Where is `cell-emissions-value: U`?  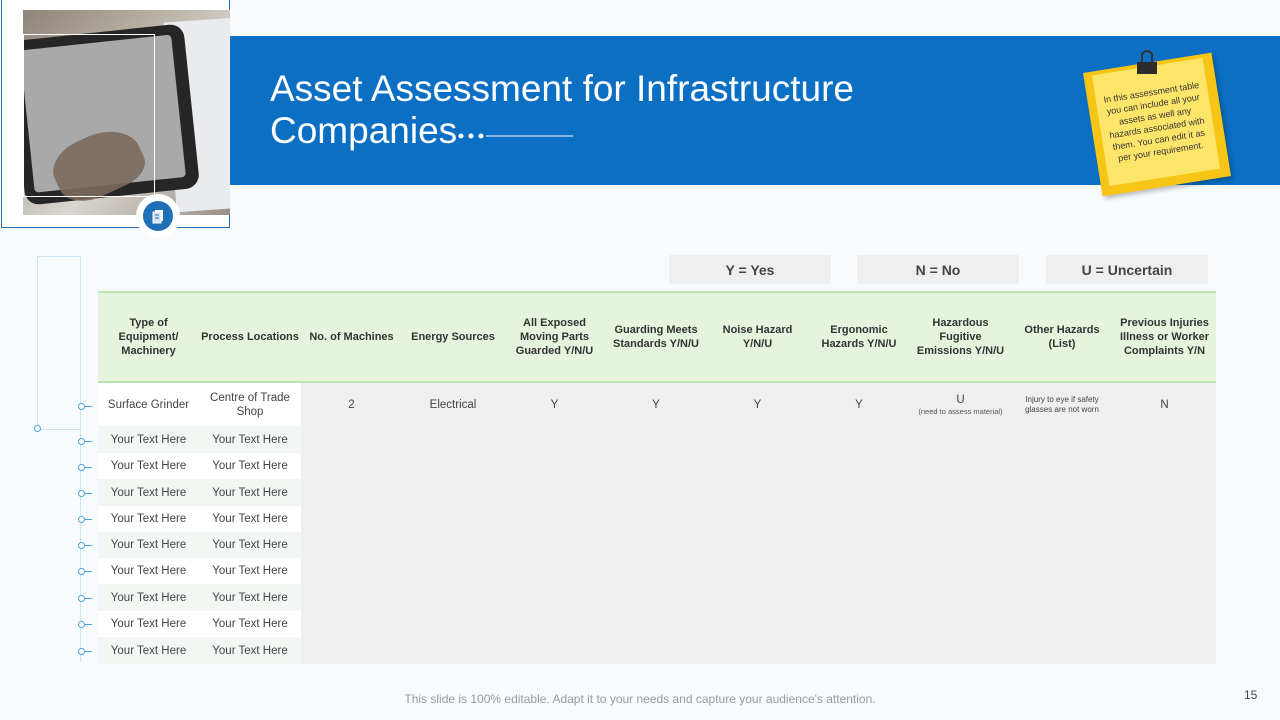 cell-emissions-value: U is located at coordinates (960, 400).